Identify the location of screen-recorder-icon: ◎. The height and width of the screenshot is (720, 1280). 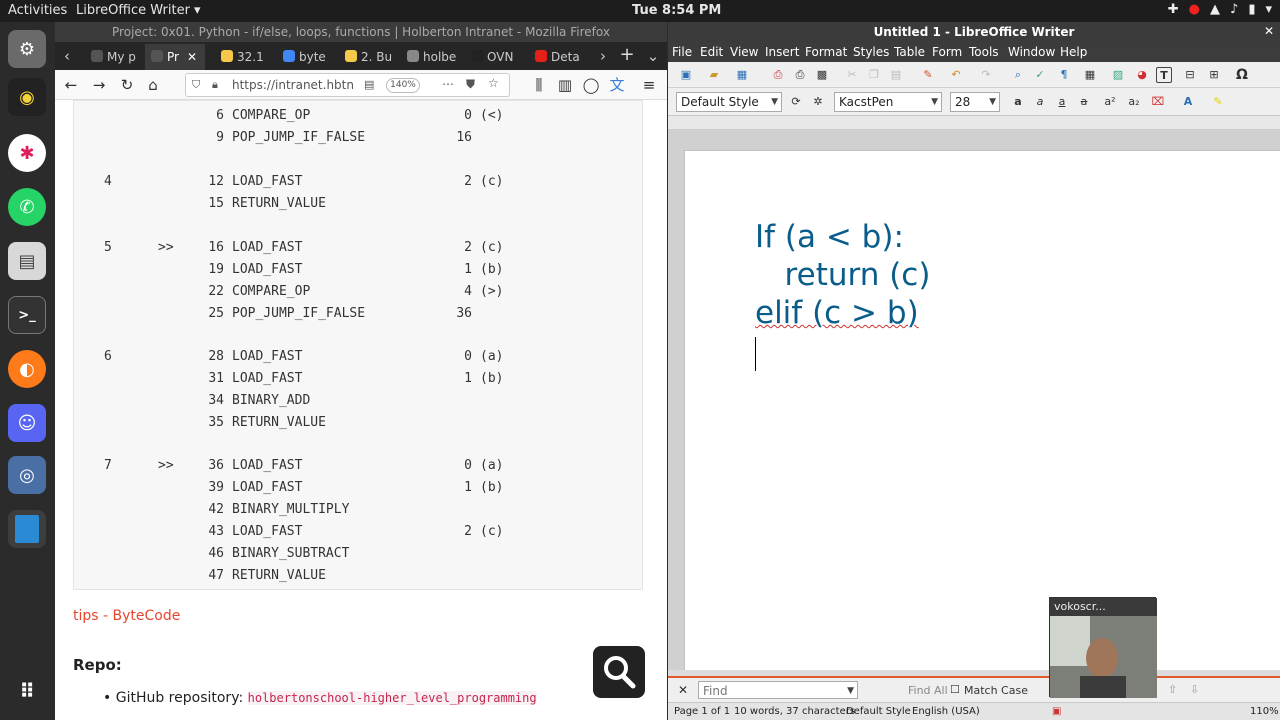
(27, 475).